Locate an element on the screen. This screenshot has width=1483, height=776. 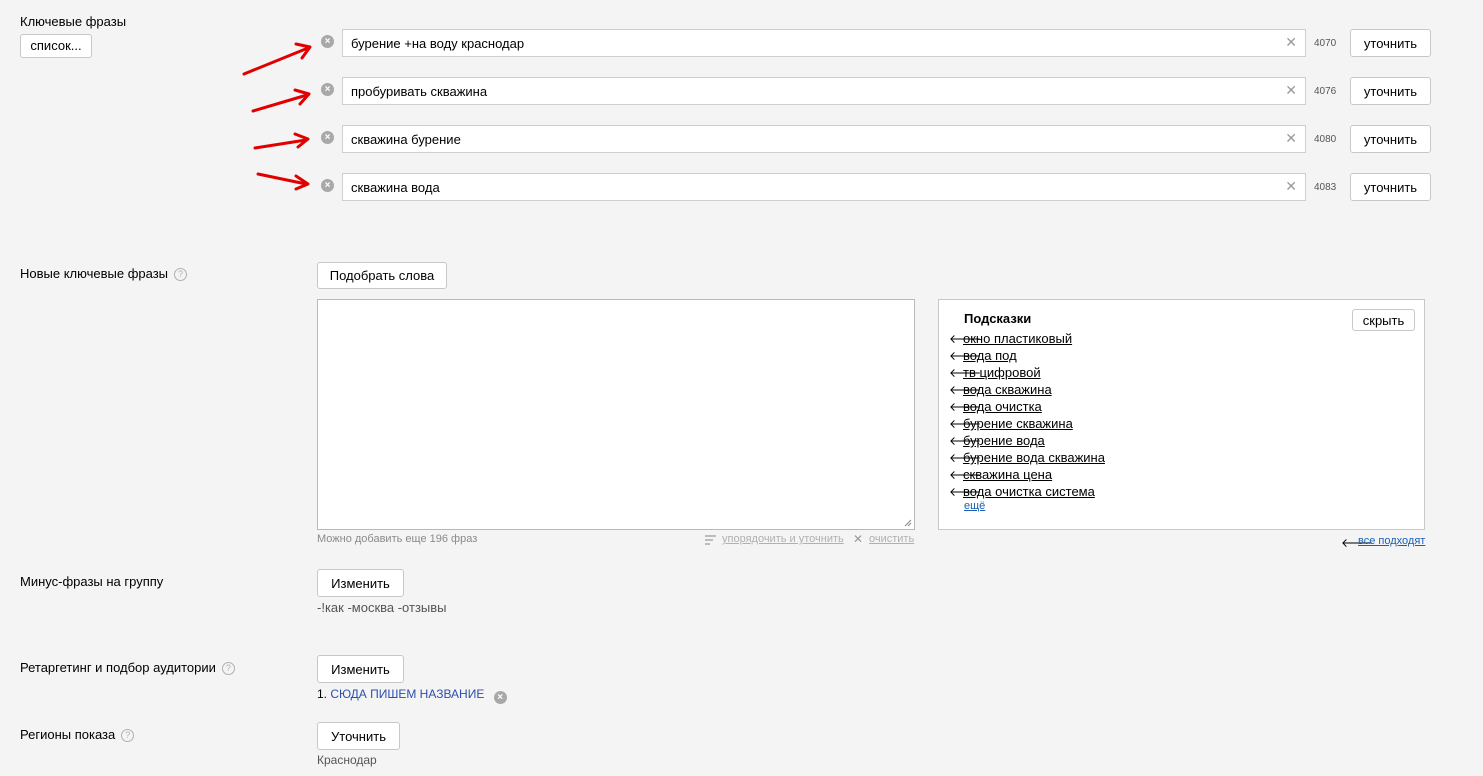
minus-phrases-value: -!как -москва -отзывы is located at coordinates (382, 607).